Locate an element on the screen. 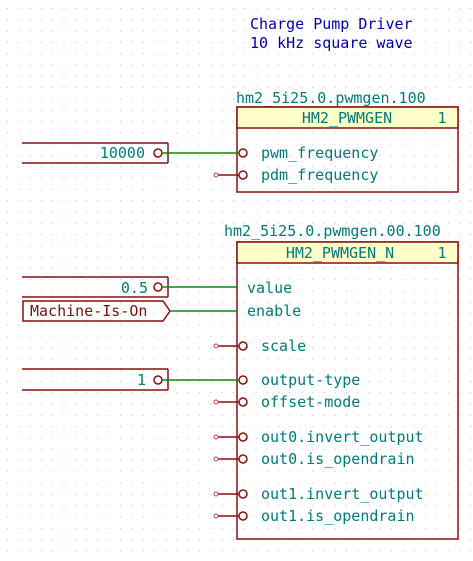 The width and height of the screenshot is (473, 561). pwmgen-n-instance-label: hm2_5i25.0.pwmgen.00.100 is located at coordinates (332, 231).